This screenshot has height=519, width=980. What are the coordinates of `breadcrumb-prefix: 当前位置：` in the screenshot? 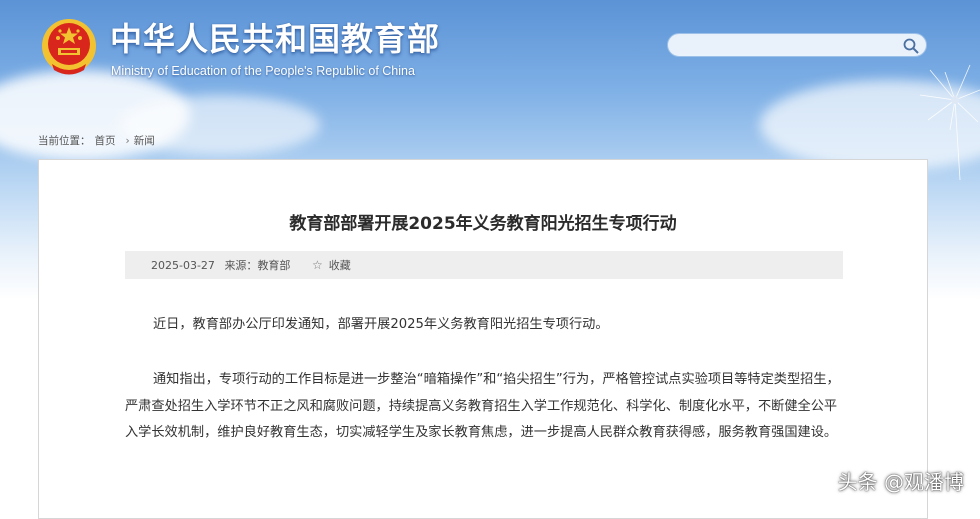 It's located at (64, 141).